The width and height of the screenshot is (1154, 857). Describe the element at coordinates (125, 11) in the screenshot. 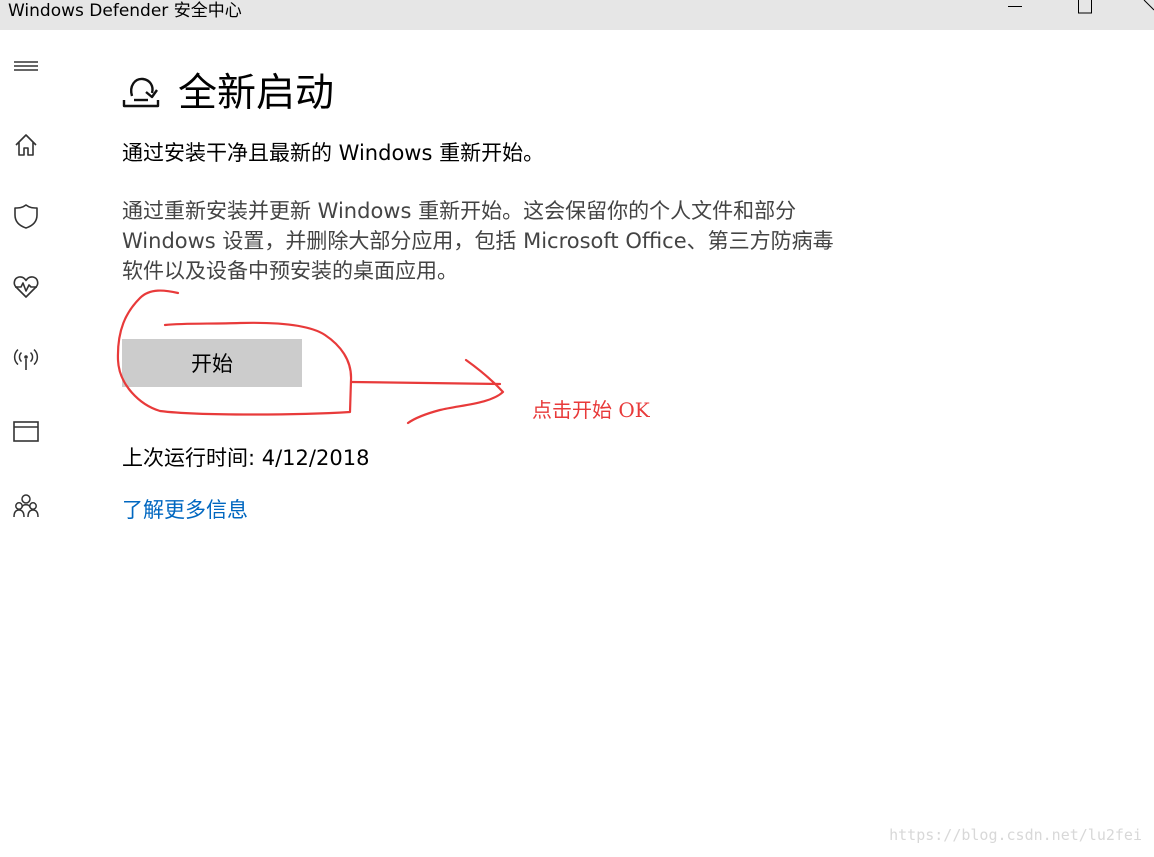

I see `window-title: Windows Defender 安全中心` at that location.